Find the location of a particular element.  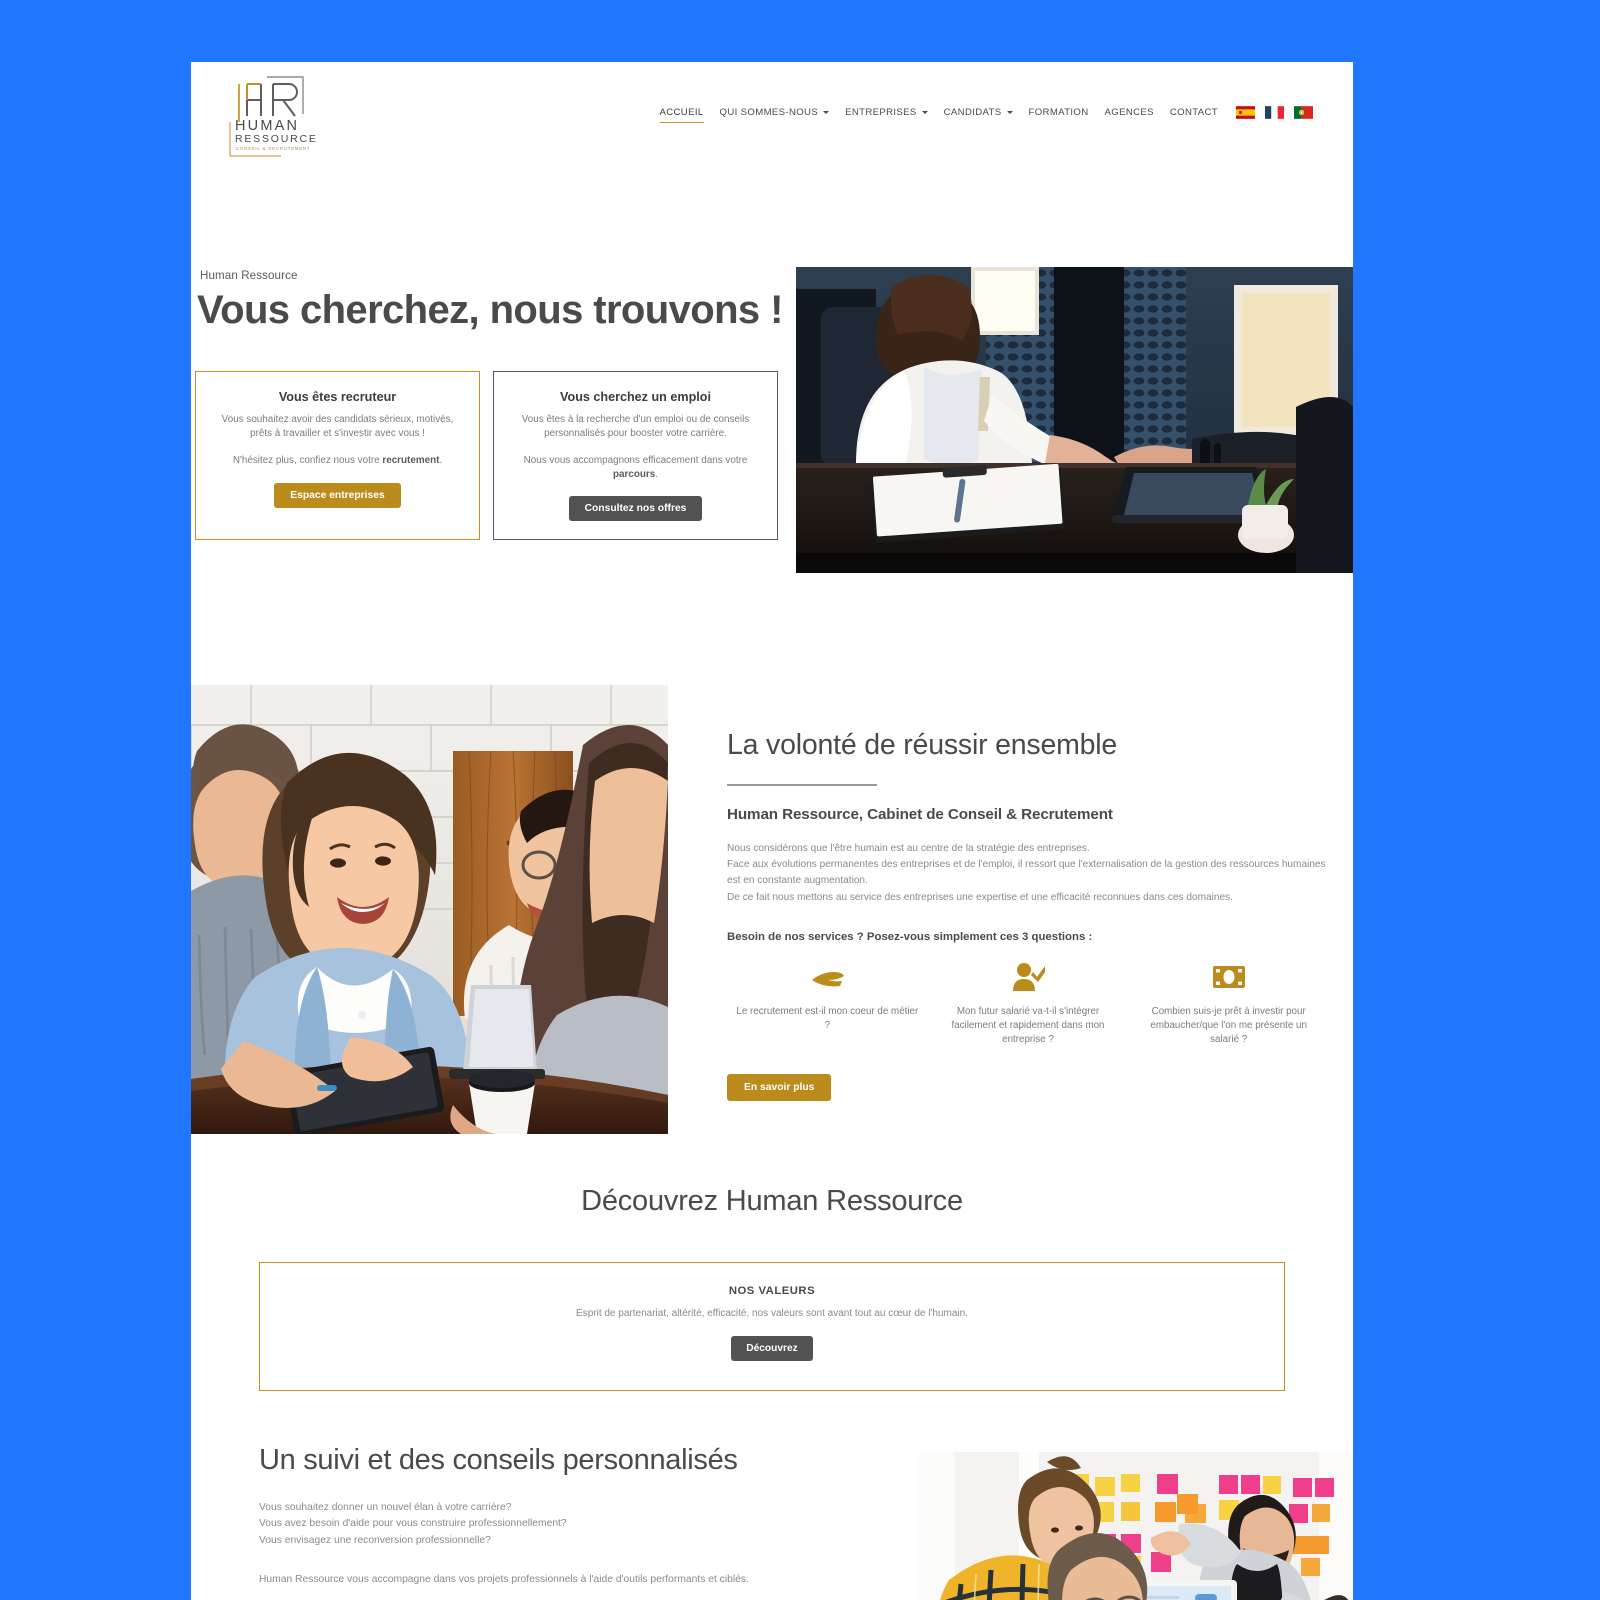

decouvrez-button: Découvrez is located at coordinates (772, 1348).